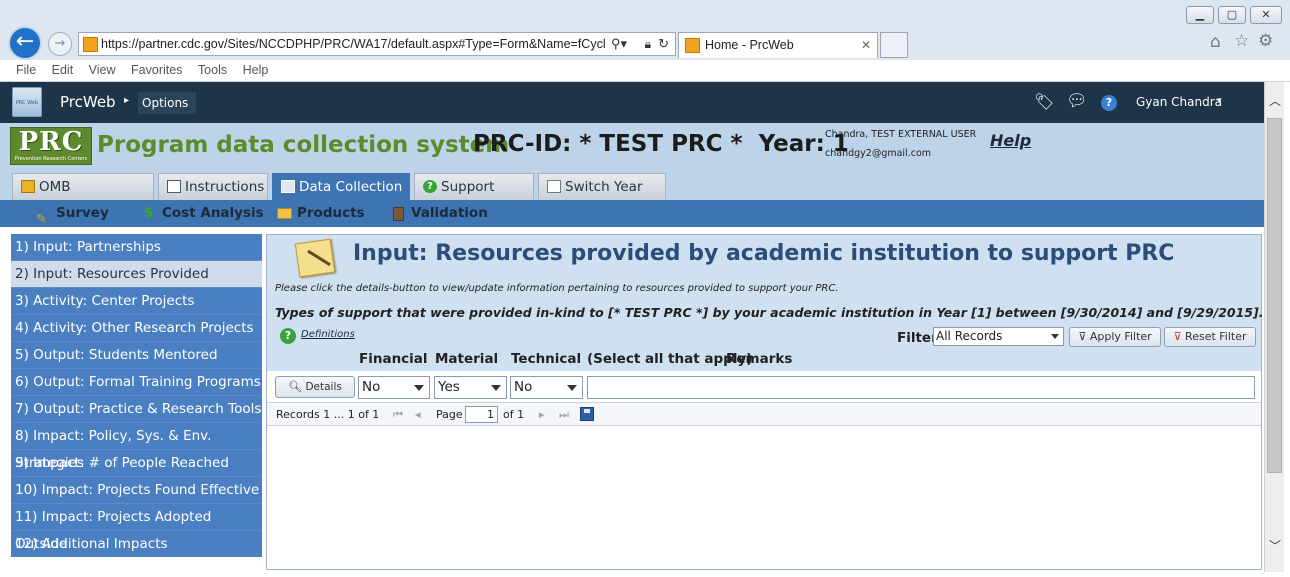 The width and height of the screenshot is (1290, 577). I want to click on scrollbar-thumb, so click(1274, 295).